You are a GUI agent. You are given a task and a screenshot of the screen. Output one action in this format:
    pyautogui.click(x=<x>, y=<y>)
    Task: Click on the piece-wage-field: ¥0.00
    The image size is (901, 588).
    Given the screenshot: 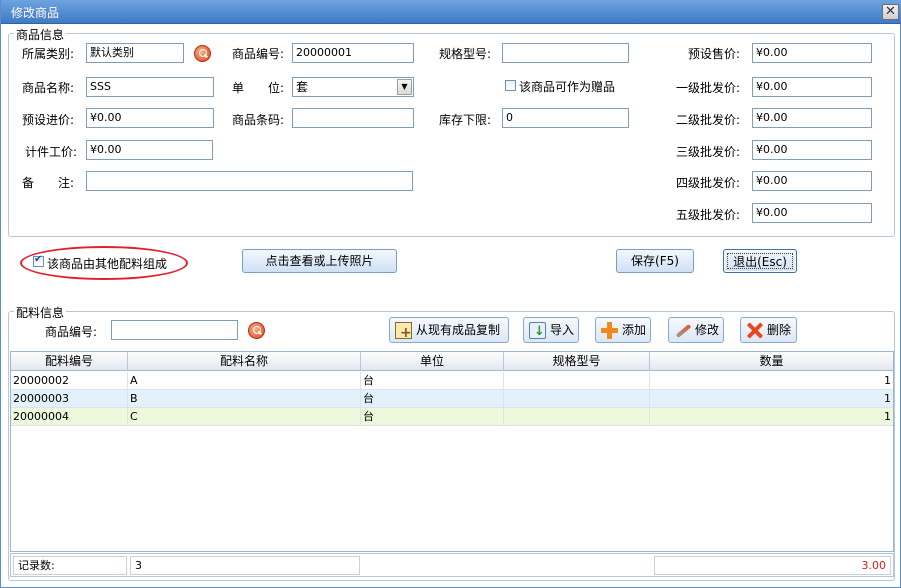 What is the action you would take?
    pyautogui.click(x=149, y=150)
    